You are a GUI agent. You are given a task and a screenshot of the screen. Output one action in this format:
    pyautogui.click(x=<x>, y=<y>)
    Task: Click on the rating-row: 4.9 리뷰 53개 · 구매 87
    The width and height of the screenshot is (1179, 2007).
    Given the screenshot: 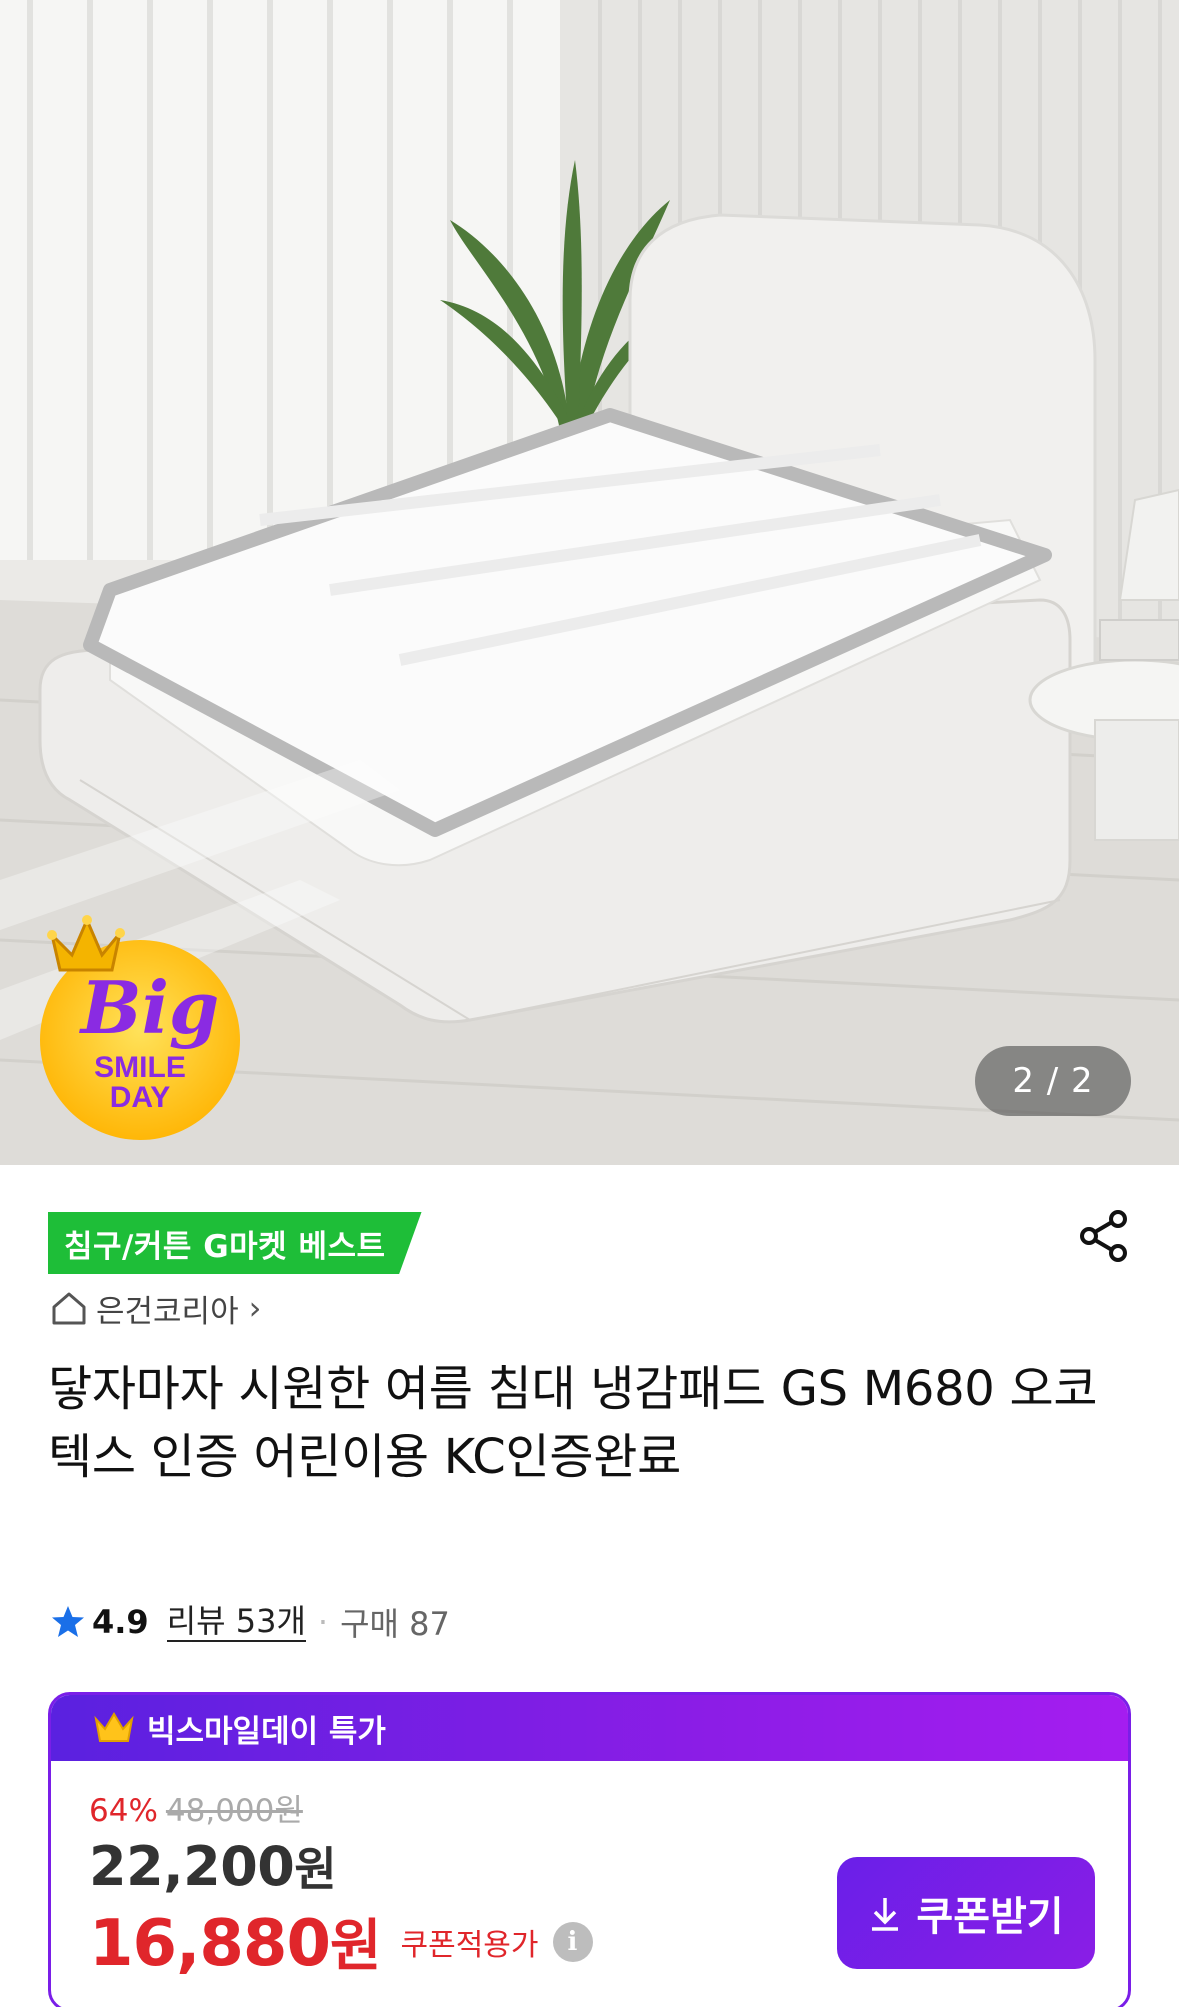 What is the action you would take?
    pyautogui.click(x=250, y=1622)
    